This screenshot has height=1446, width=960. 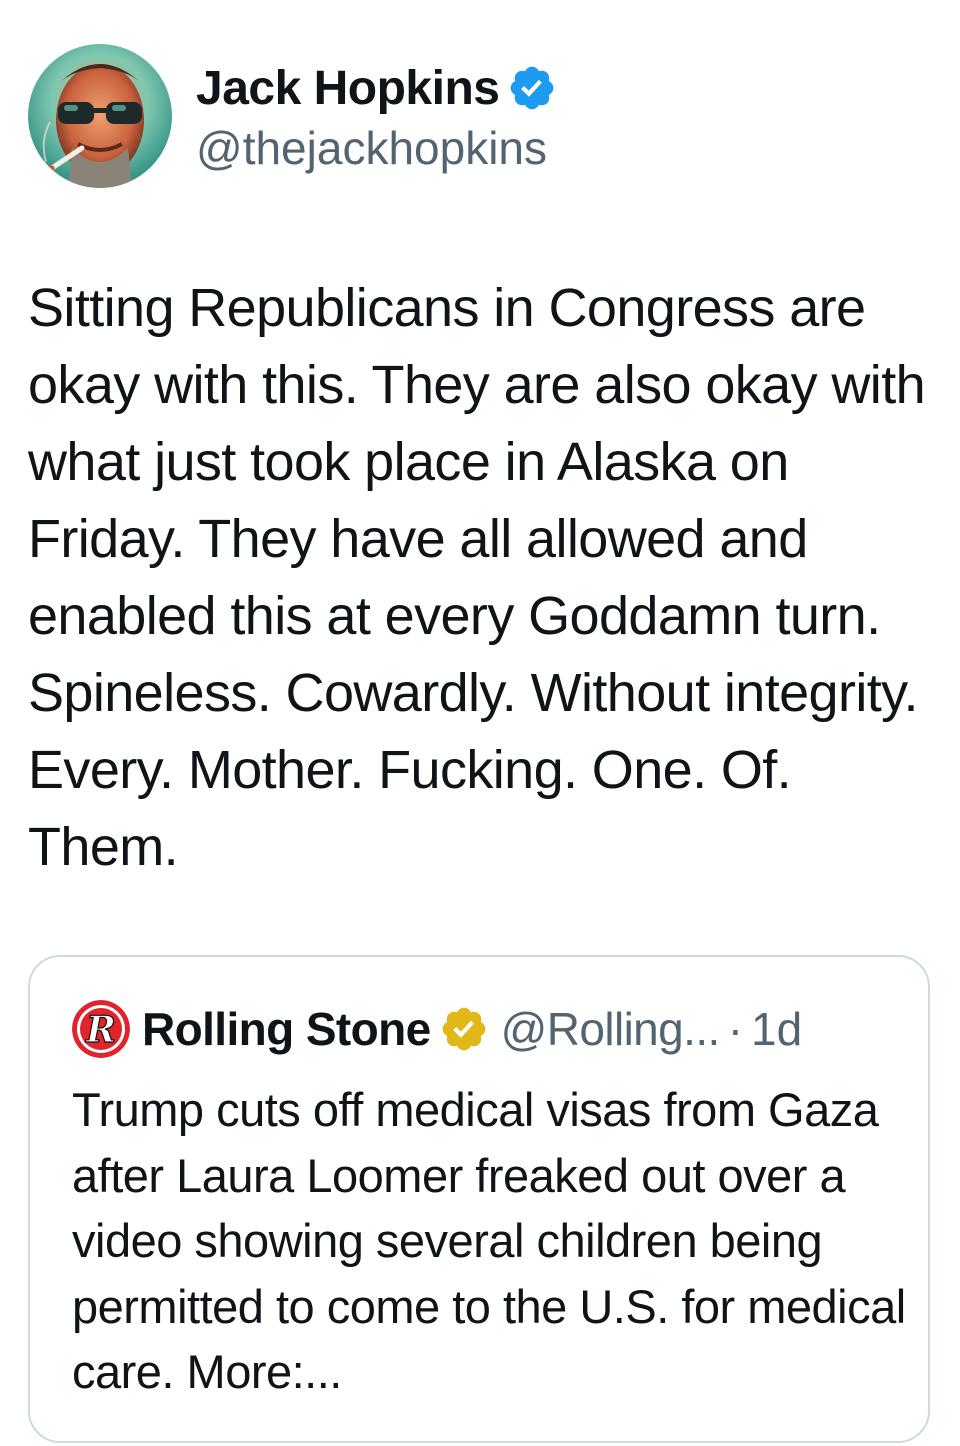 I want to click on avatar, so click(x=100, y=116).